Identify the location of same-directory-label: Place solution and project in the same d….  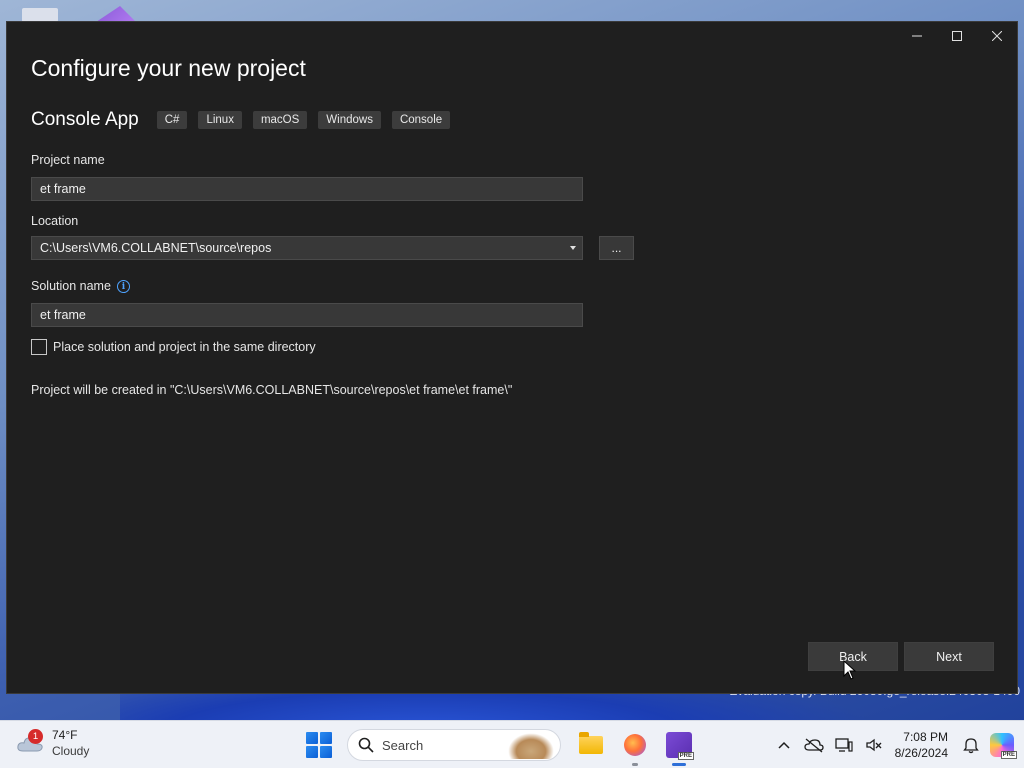
(184, 347).